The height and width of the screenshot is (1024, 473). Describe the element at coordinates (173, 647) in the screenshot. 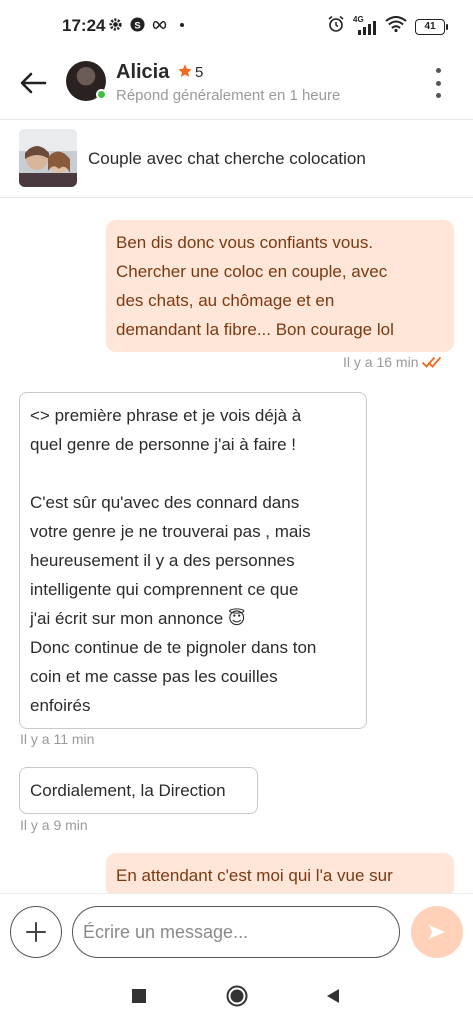

I see `message-line: Donc continue de te pignoler dans ton` at that location.